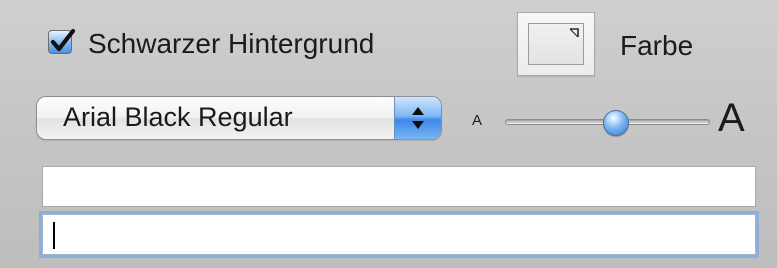 The height and width of the screenshot is (268, 777). I want to click on checkmark-icon, so click(63, 40).